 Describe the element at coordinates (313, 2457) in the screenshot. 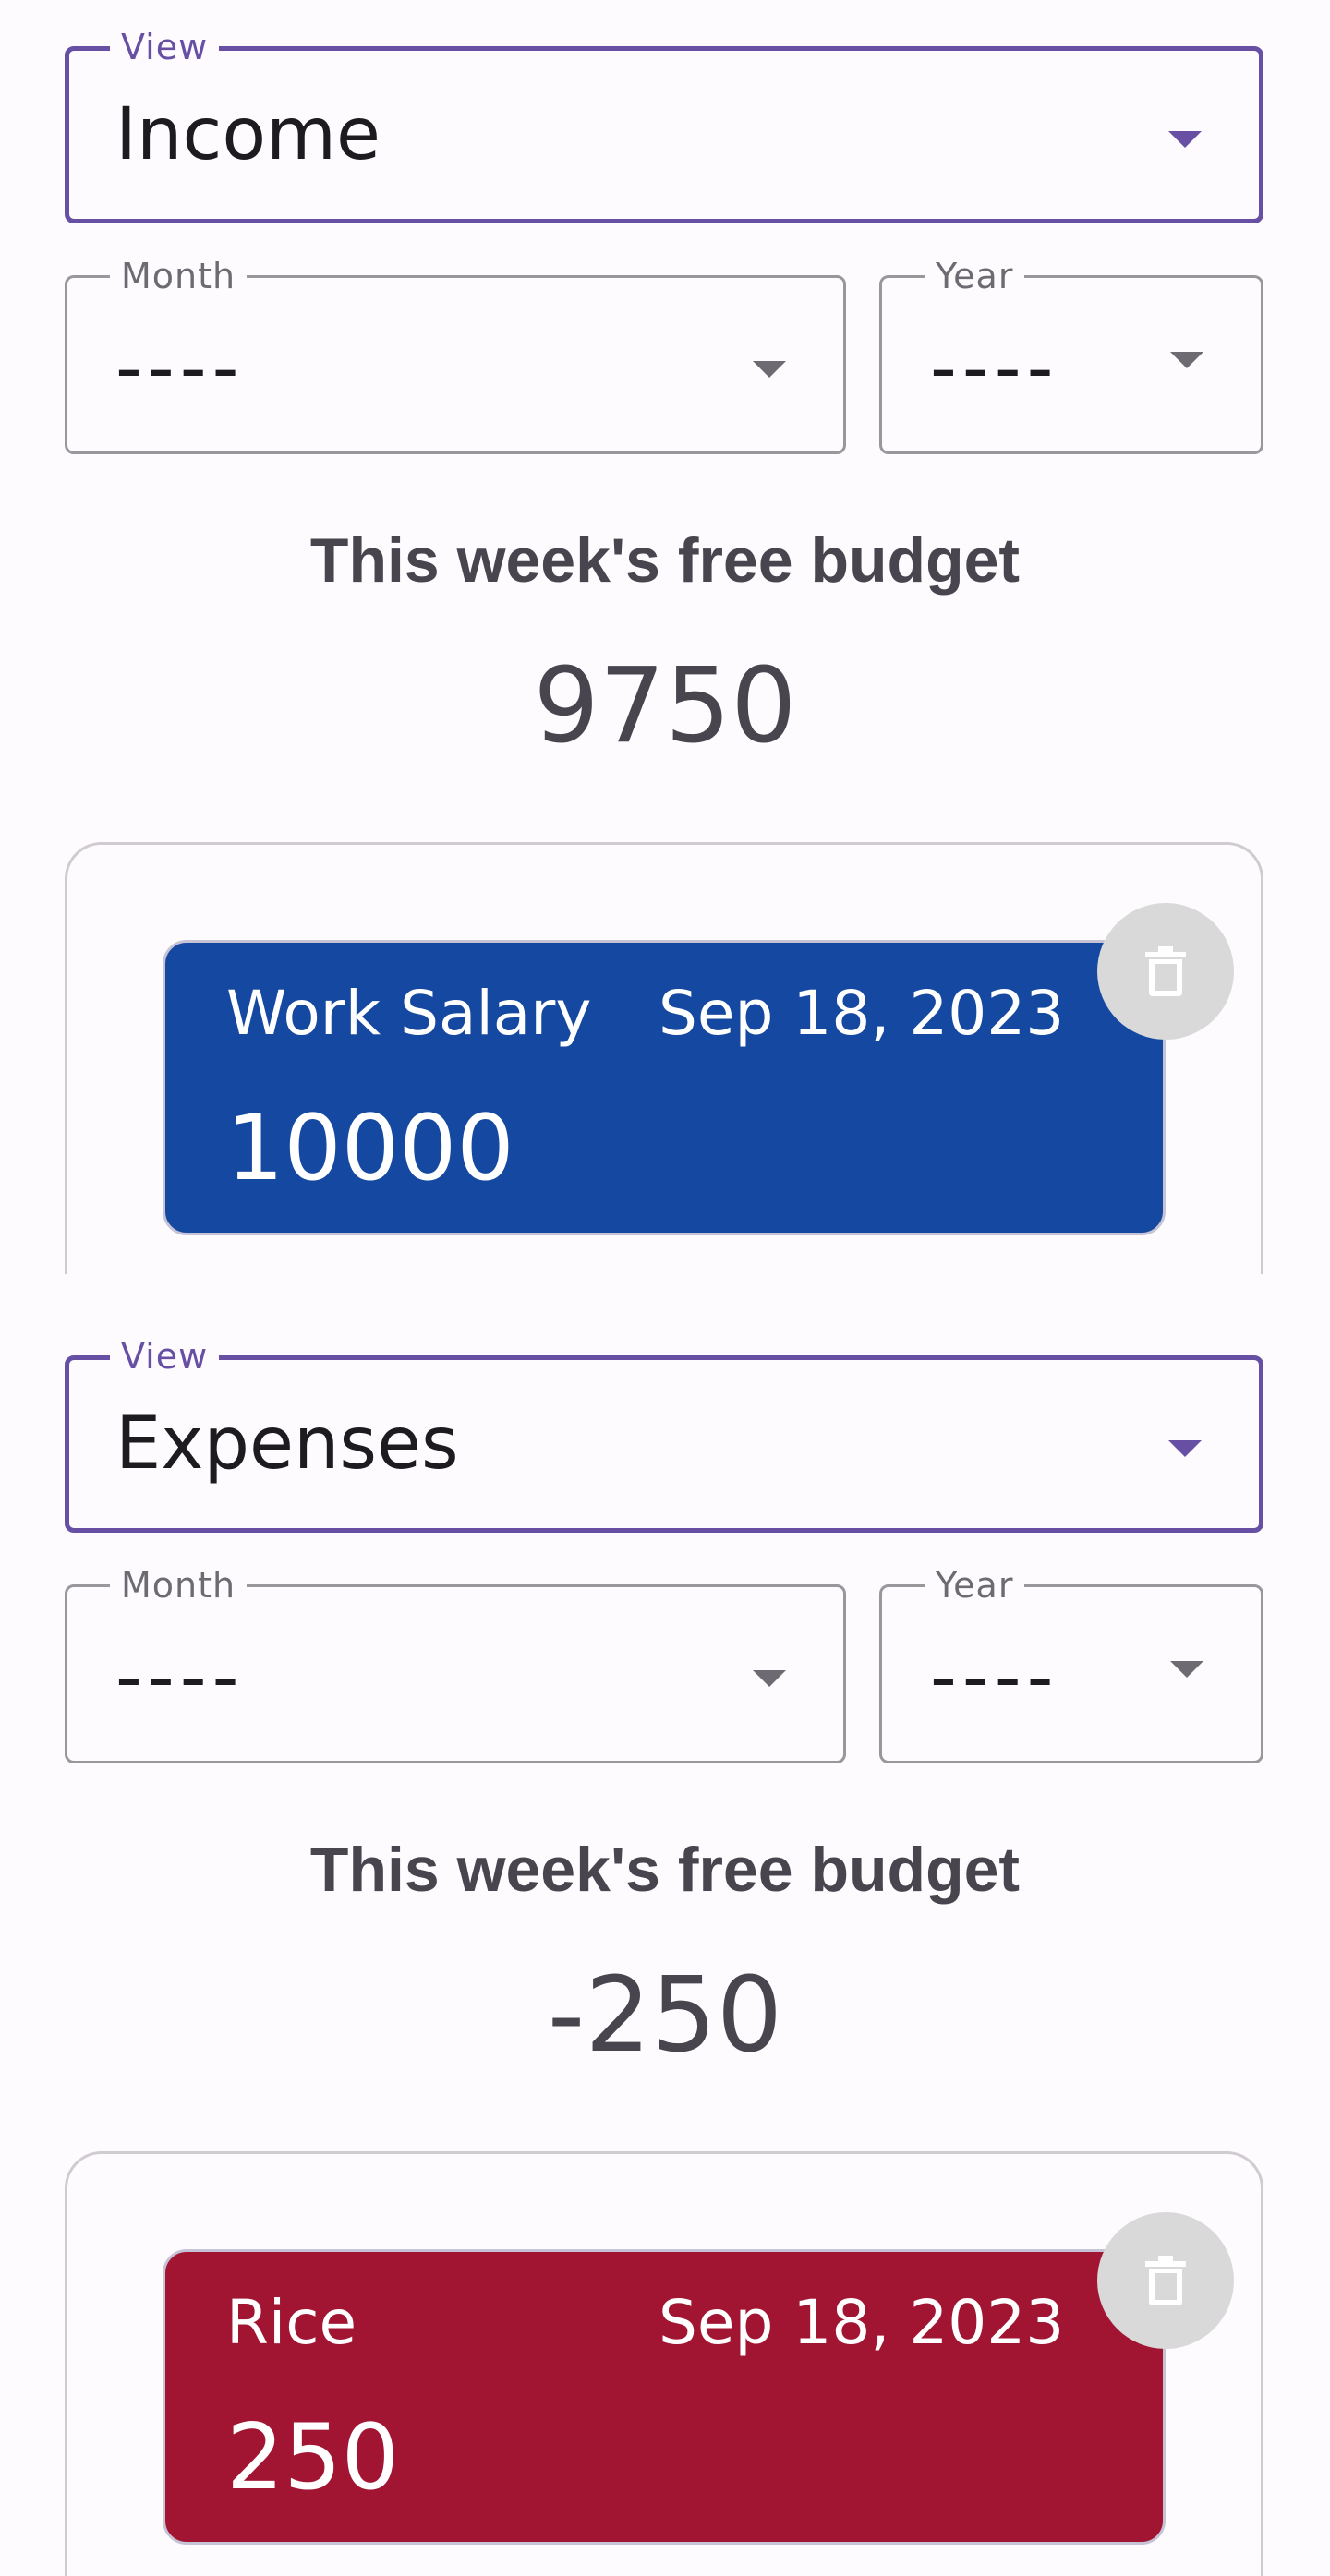

I see `entry-amount: 250` at that location.